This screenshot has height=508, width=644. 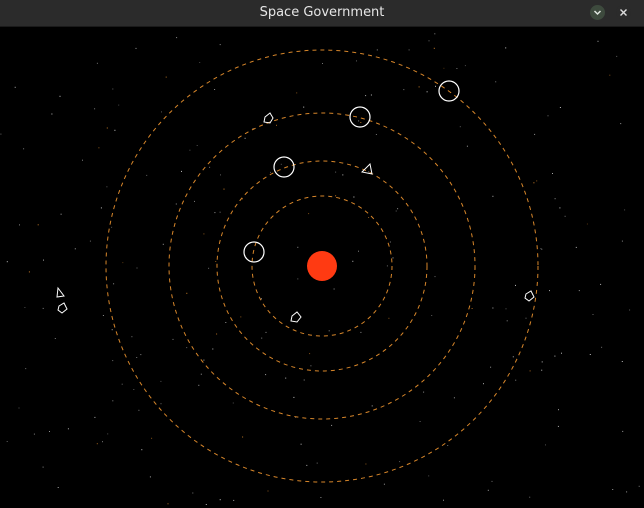 What do you see at coordinates (360, 117) in the screenshot?
I see `planet-third` at bounding box center [360, 117].